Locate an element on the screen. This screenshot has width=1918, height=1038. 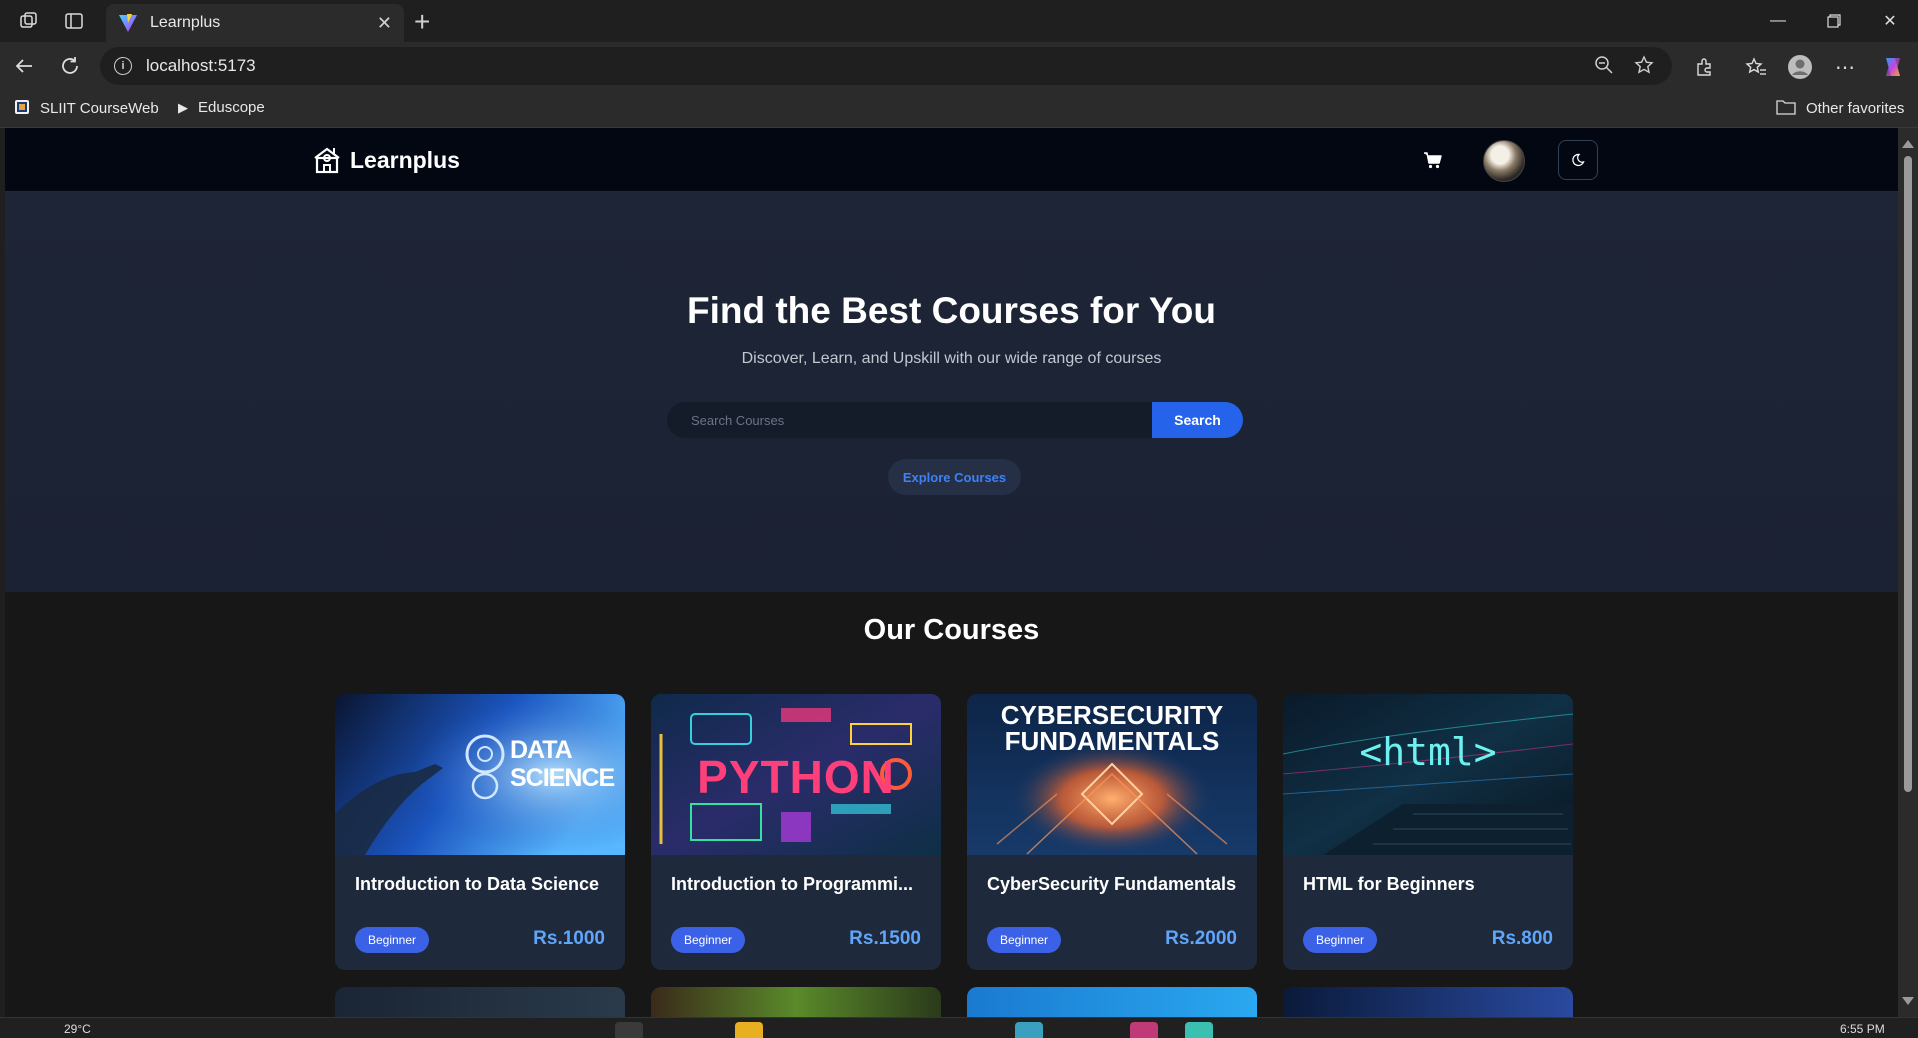
user-avatar is located at coordinates (1504, 161).